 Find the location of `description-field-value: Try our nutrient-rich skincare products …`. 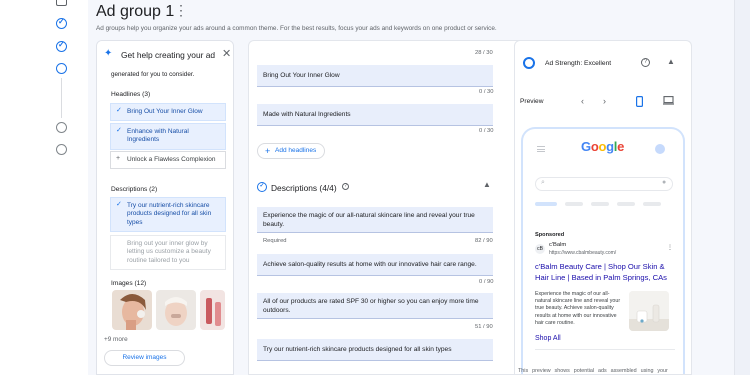

description-field-value: Try our nutrient-rich skincare products … is located at coordinates (357, 349).